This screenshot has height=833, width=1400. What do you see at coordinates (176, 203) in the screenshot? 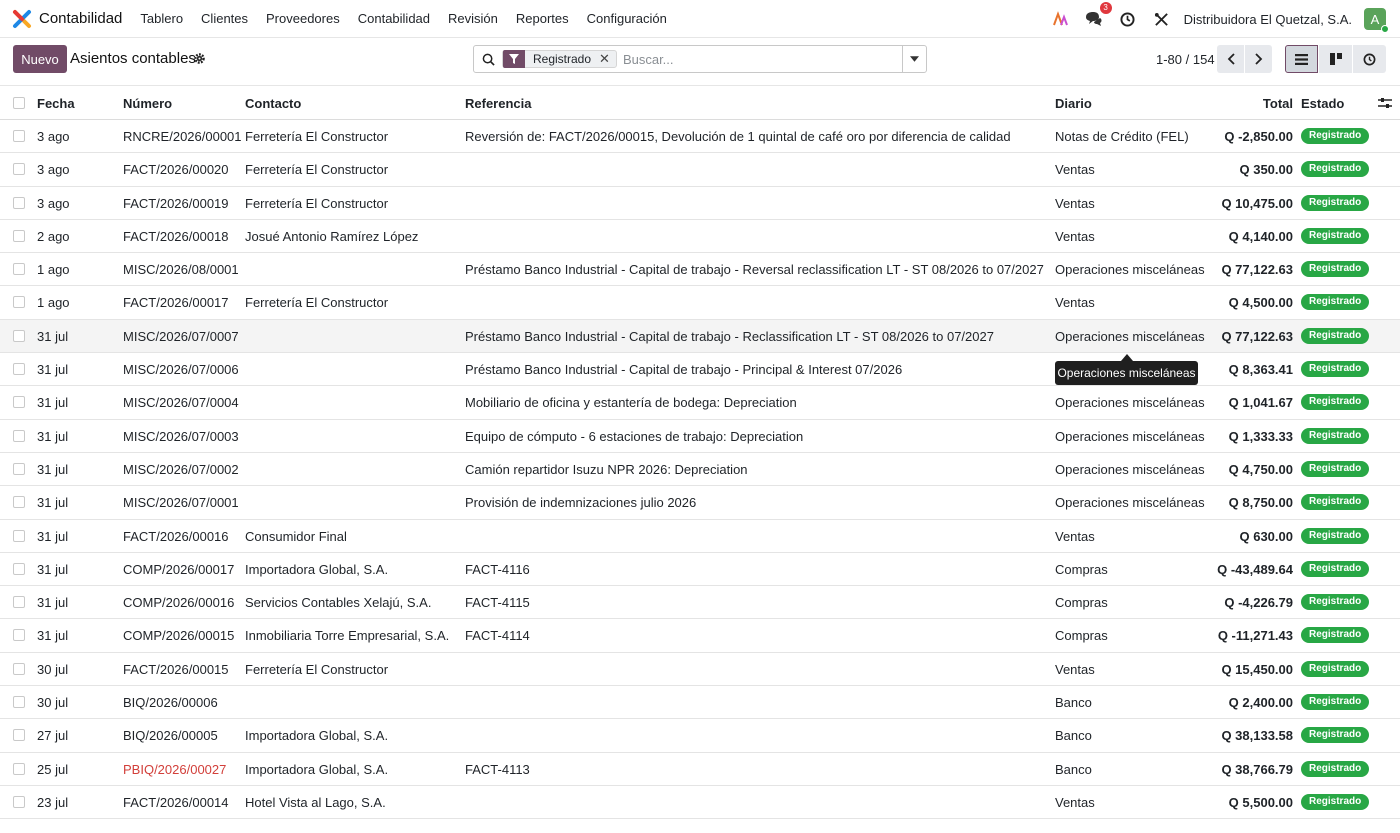
I see `cell-number: FACT/2026/00019` at bounding box center [176, 203].